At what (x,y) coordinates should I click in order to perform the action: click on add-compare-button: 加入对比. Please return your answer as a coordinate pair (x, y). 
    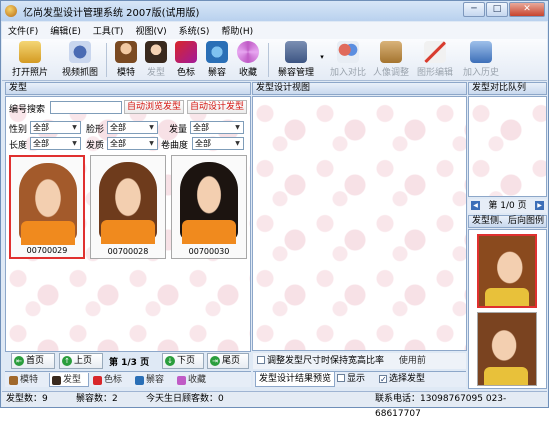
    Looking at the image, I should click on (348, 60).